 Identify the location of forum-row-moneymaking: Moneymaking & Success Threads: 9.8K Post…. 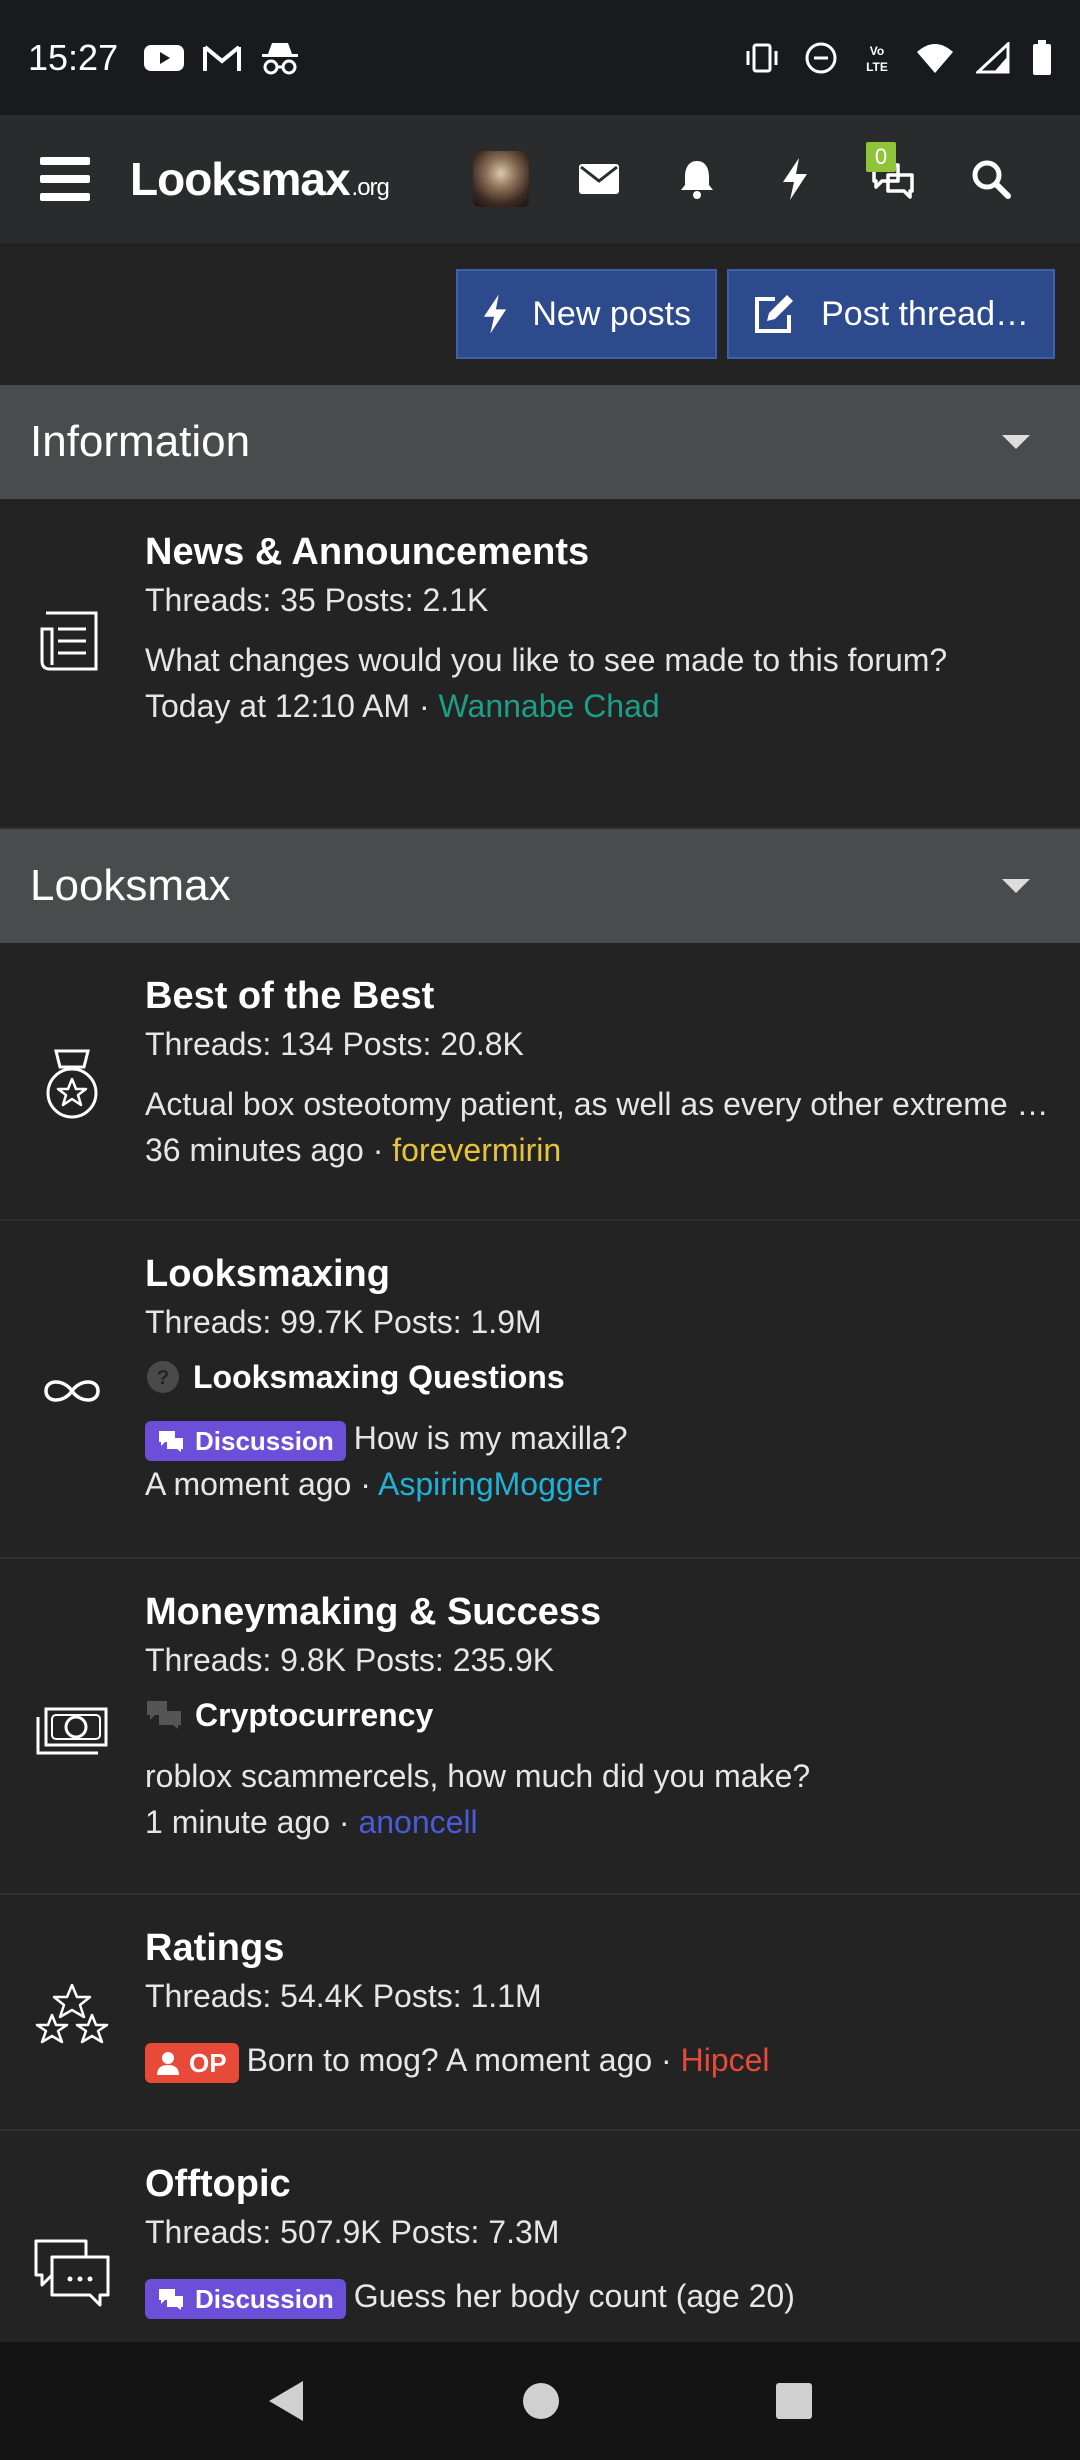
(540, 1727).